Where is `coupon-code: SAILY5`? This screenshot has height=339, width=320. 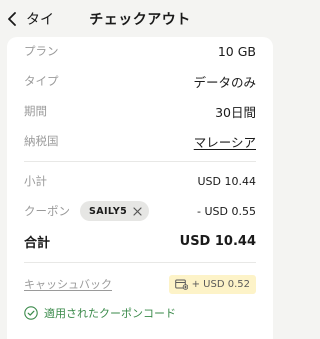
coupon-code: SAILY5 is located at coordinates (108, 211).